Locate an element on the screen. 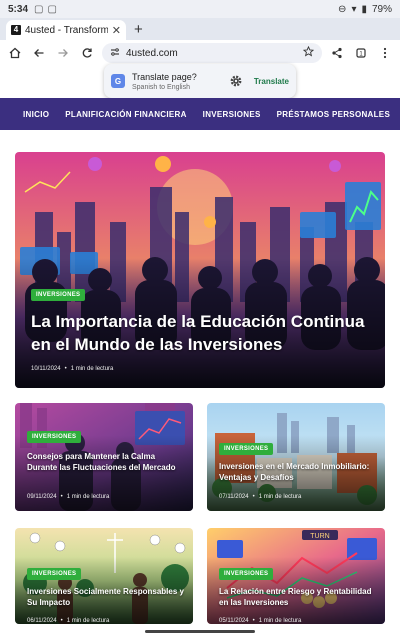 The width and height of the screenshot is (400, 640). address-bar: 4usted.com is located at coordinates (212, 53).